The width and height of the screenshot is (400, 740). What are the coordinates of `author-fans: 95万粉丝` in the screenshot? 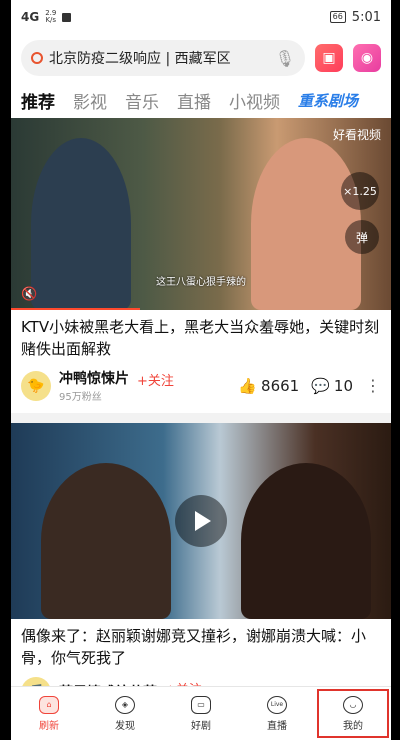 It's located at (80, 397).